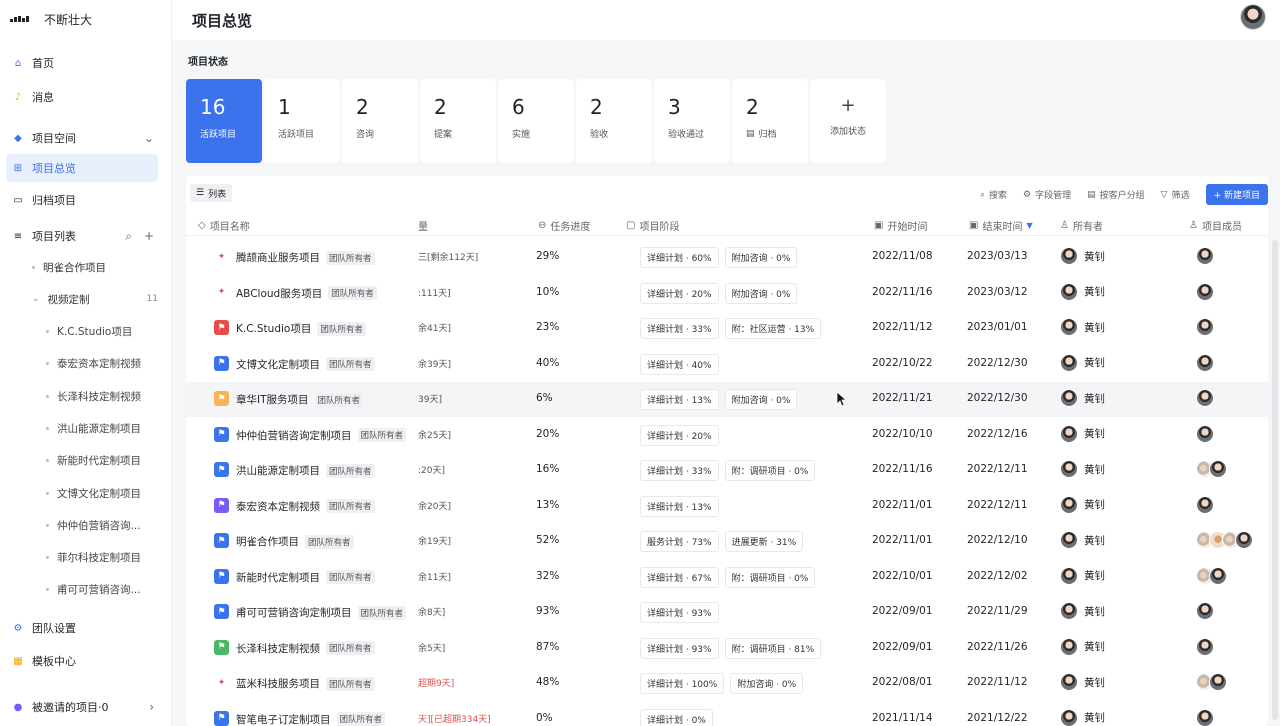 Image resolution: width=1280 pixels, height=726 pixels. I want to click on sidebar-sub-item: 明雀合作项目, so click(95, 267).